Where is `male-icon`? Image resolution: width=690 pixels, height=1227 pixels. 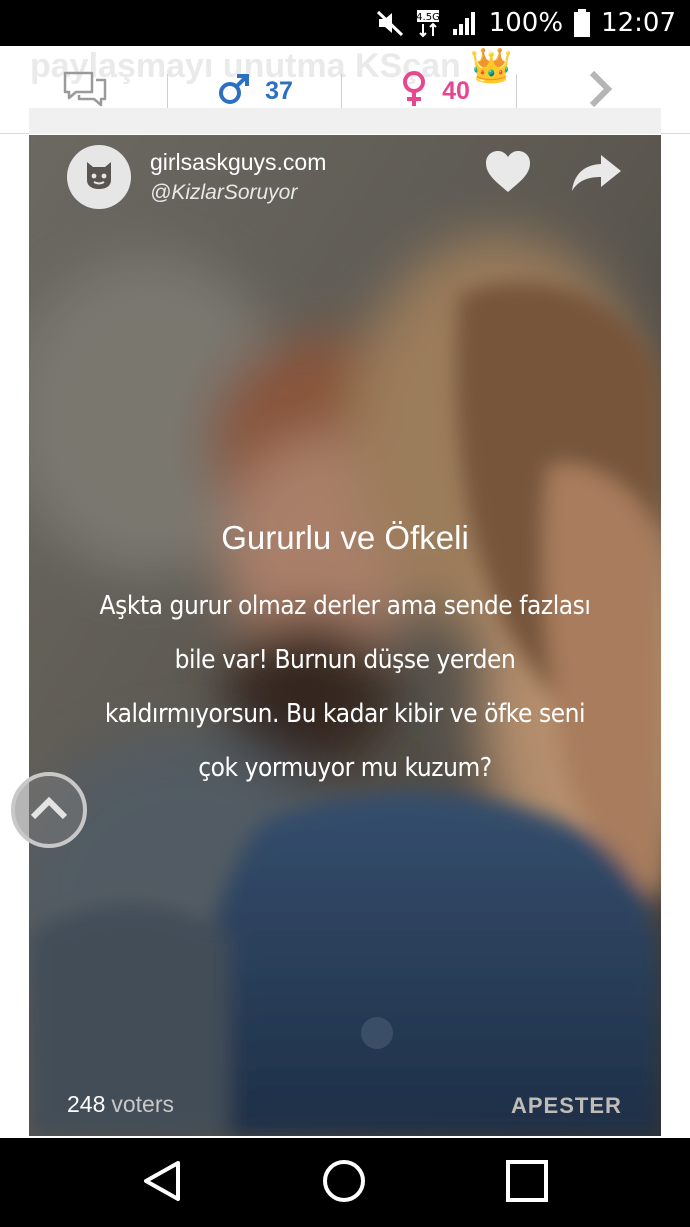
male-icon is located at coordinates (234, 91).